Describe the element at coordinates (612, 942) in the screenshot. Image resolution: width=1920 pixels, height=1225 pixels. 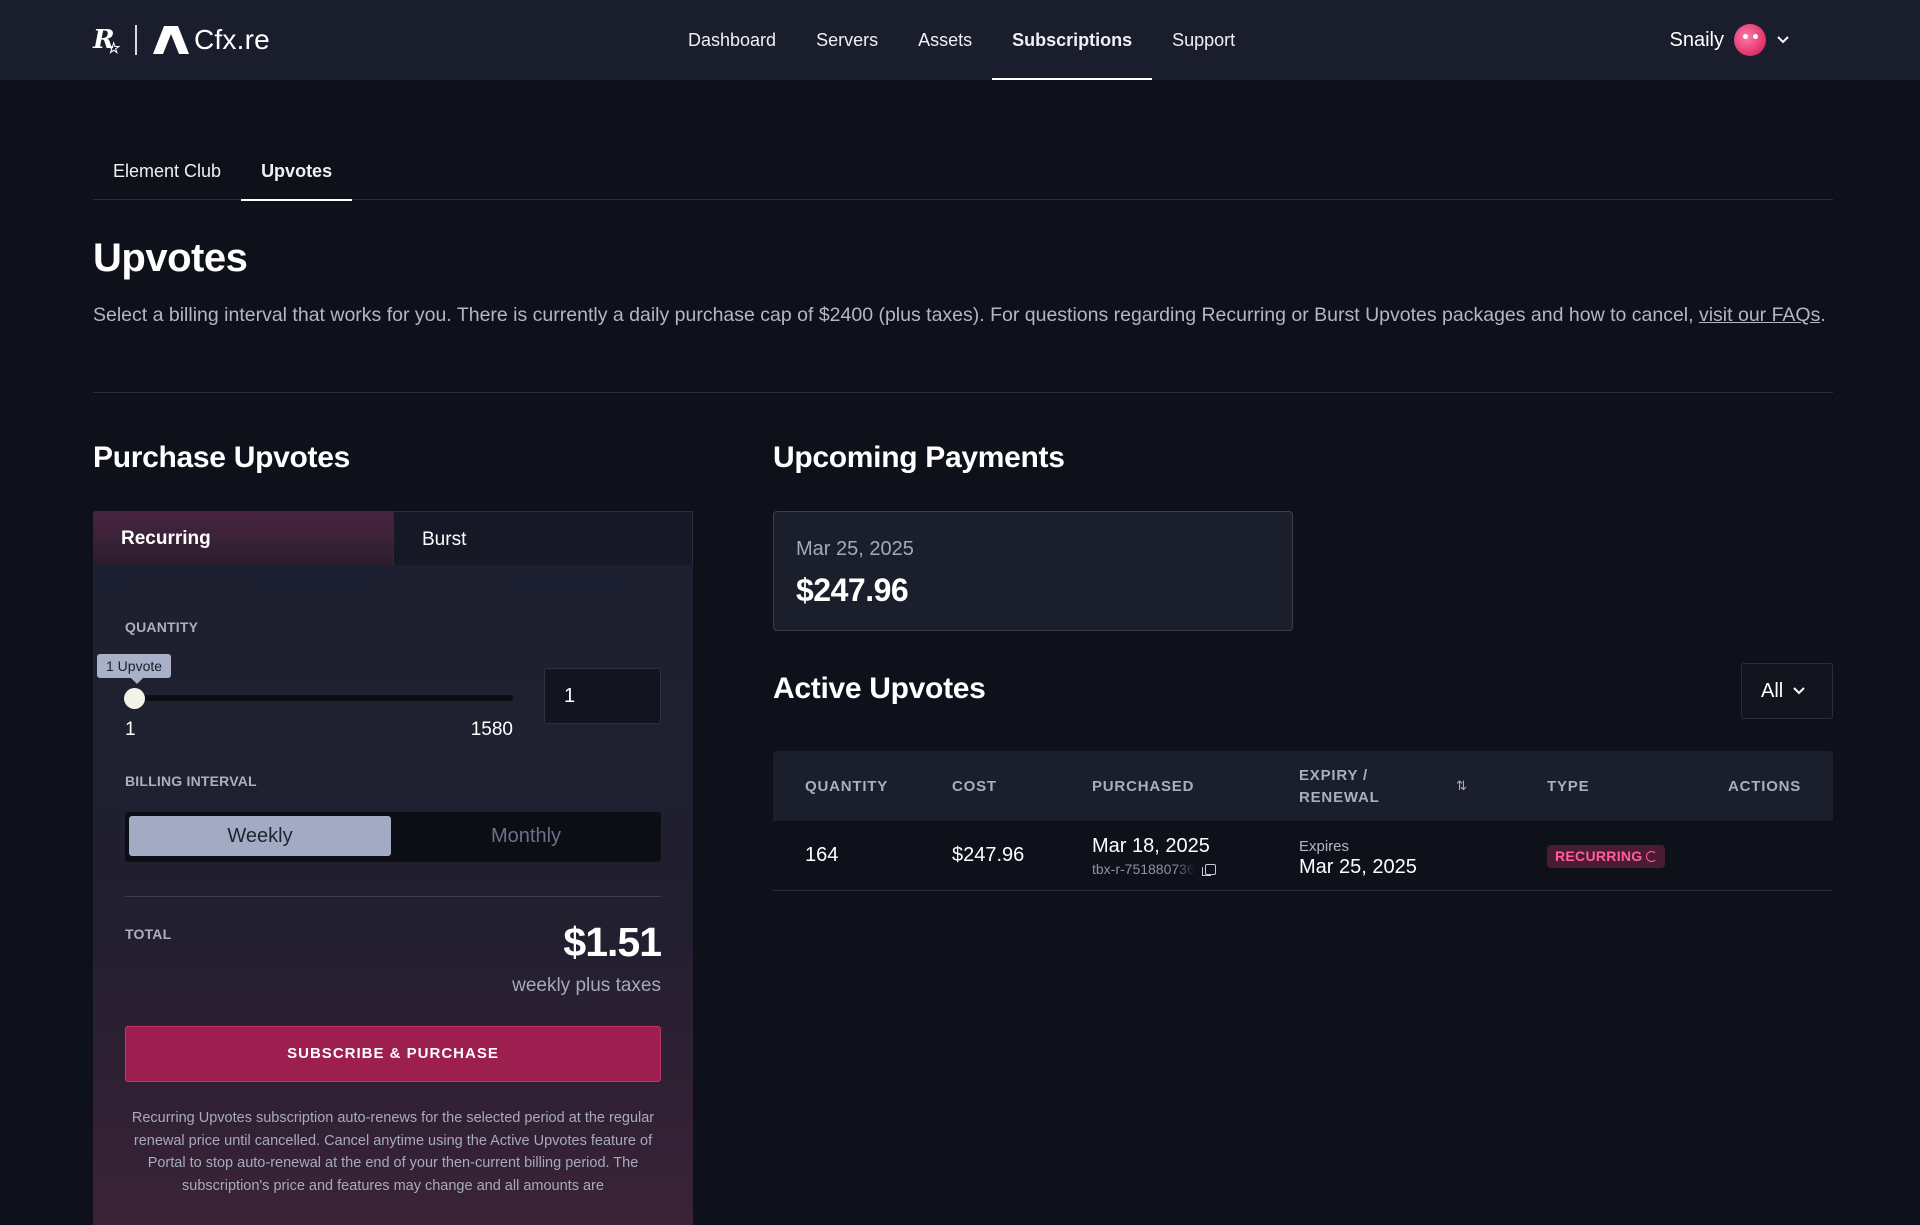
I see `total-price: $1.51` at that location.